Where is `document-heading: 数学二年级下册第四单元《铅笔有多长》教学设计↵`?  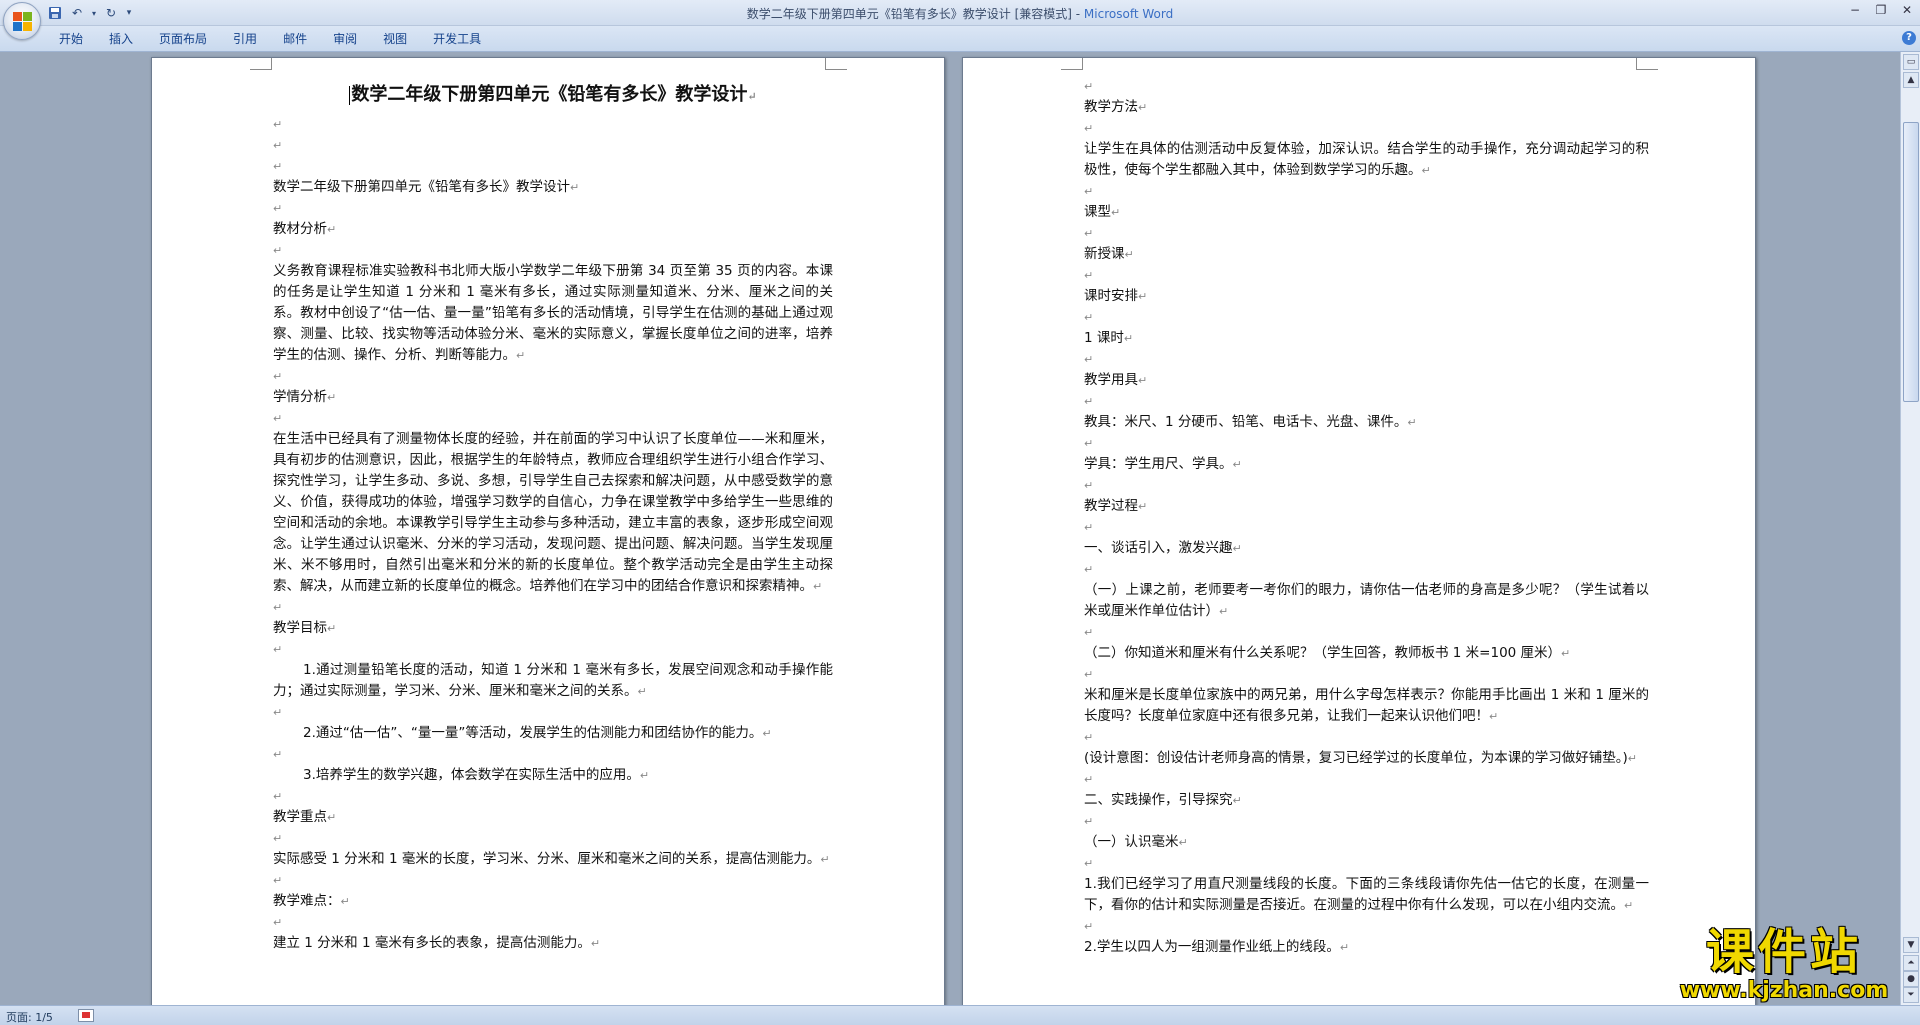
document-heading: 数学二年级下册第四单元《铅笔有多长》教学设计↵ is located at coordinates (553, 95).